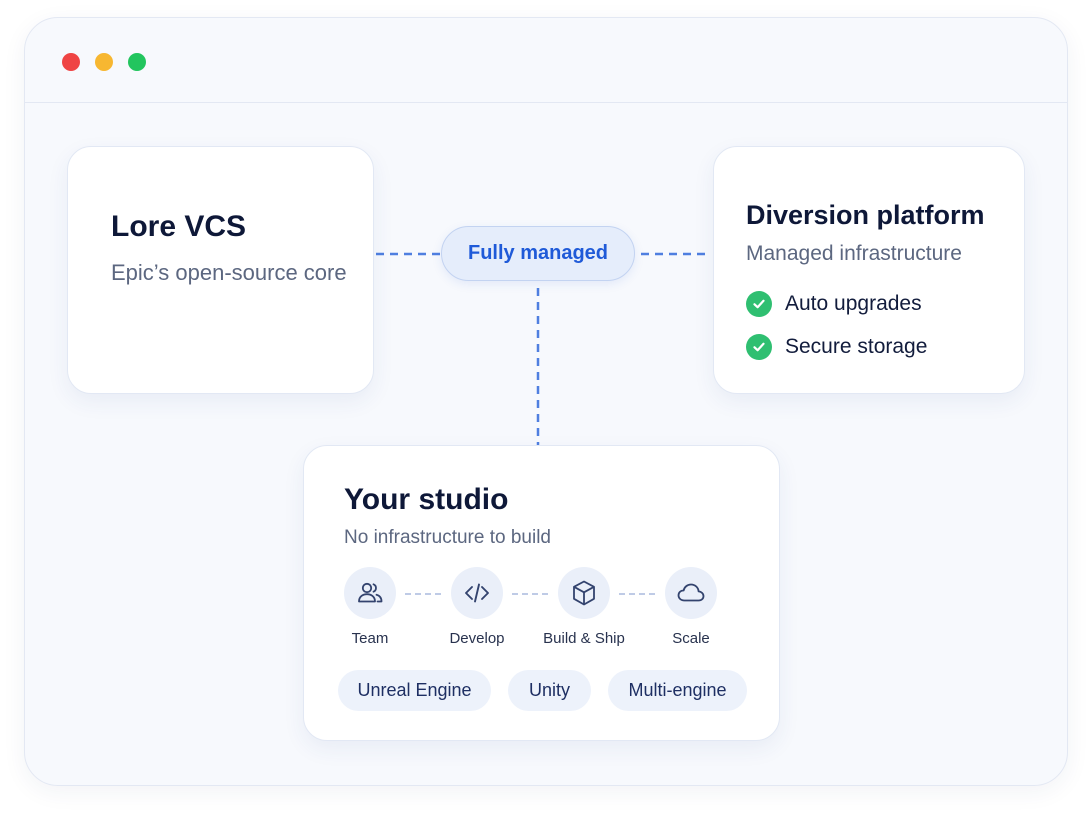  Describe the element at coordinates (584, 638) in the screenshot. I see `step-label: Build & Ship` at that location.